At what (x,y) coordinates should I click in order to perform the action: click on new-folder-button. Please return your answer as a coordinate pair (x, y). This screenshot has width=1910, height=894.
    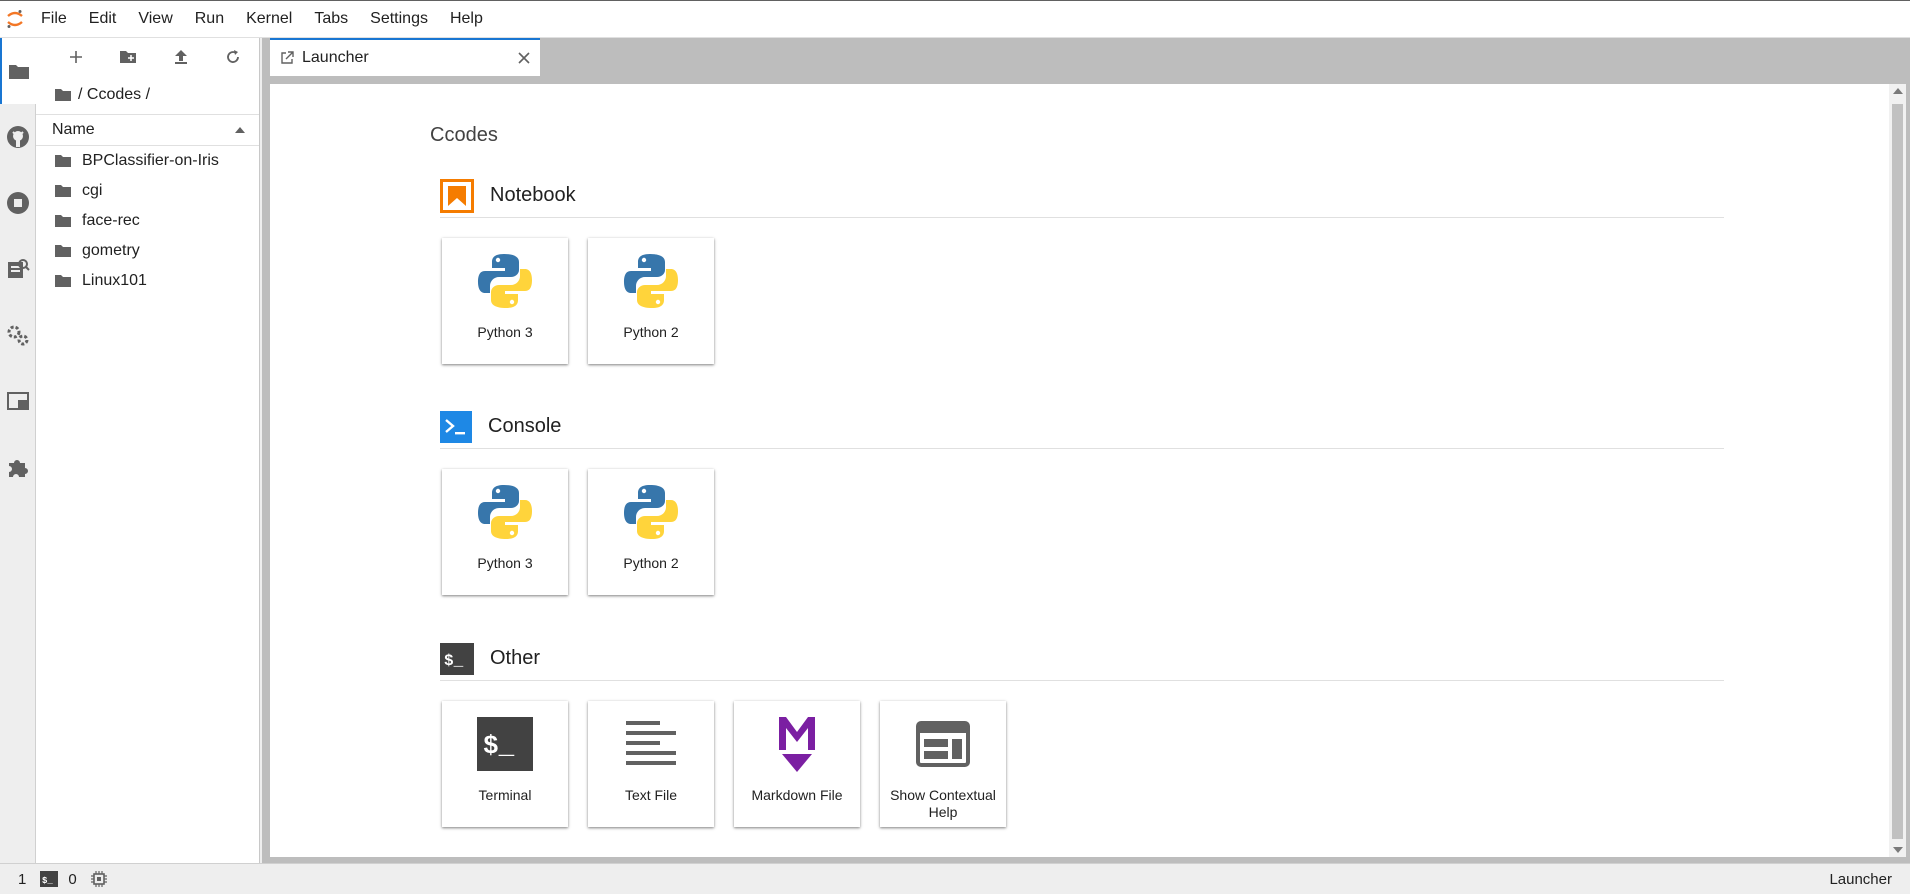
    Looking at the image, I should click on (128, 57).